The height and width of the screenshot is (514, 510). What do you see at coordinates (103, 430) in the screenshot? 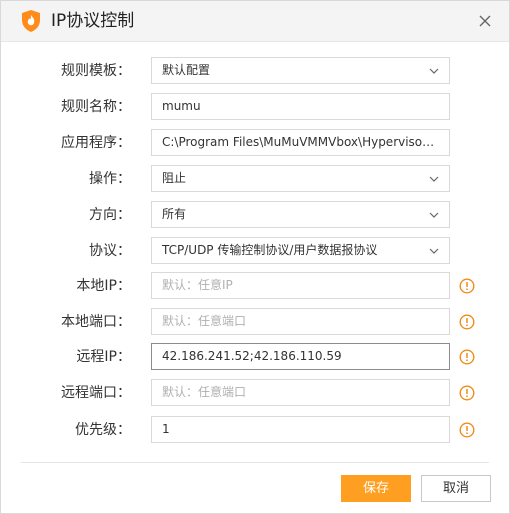
I see `priority-label: 优先级：` at bounding box center [103, 430].